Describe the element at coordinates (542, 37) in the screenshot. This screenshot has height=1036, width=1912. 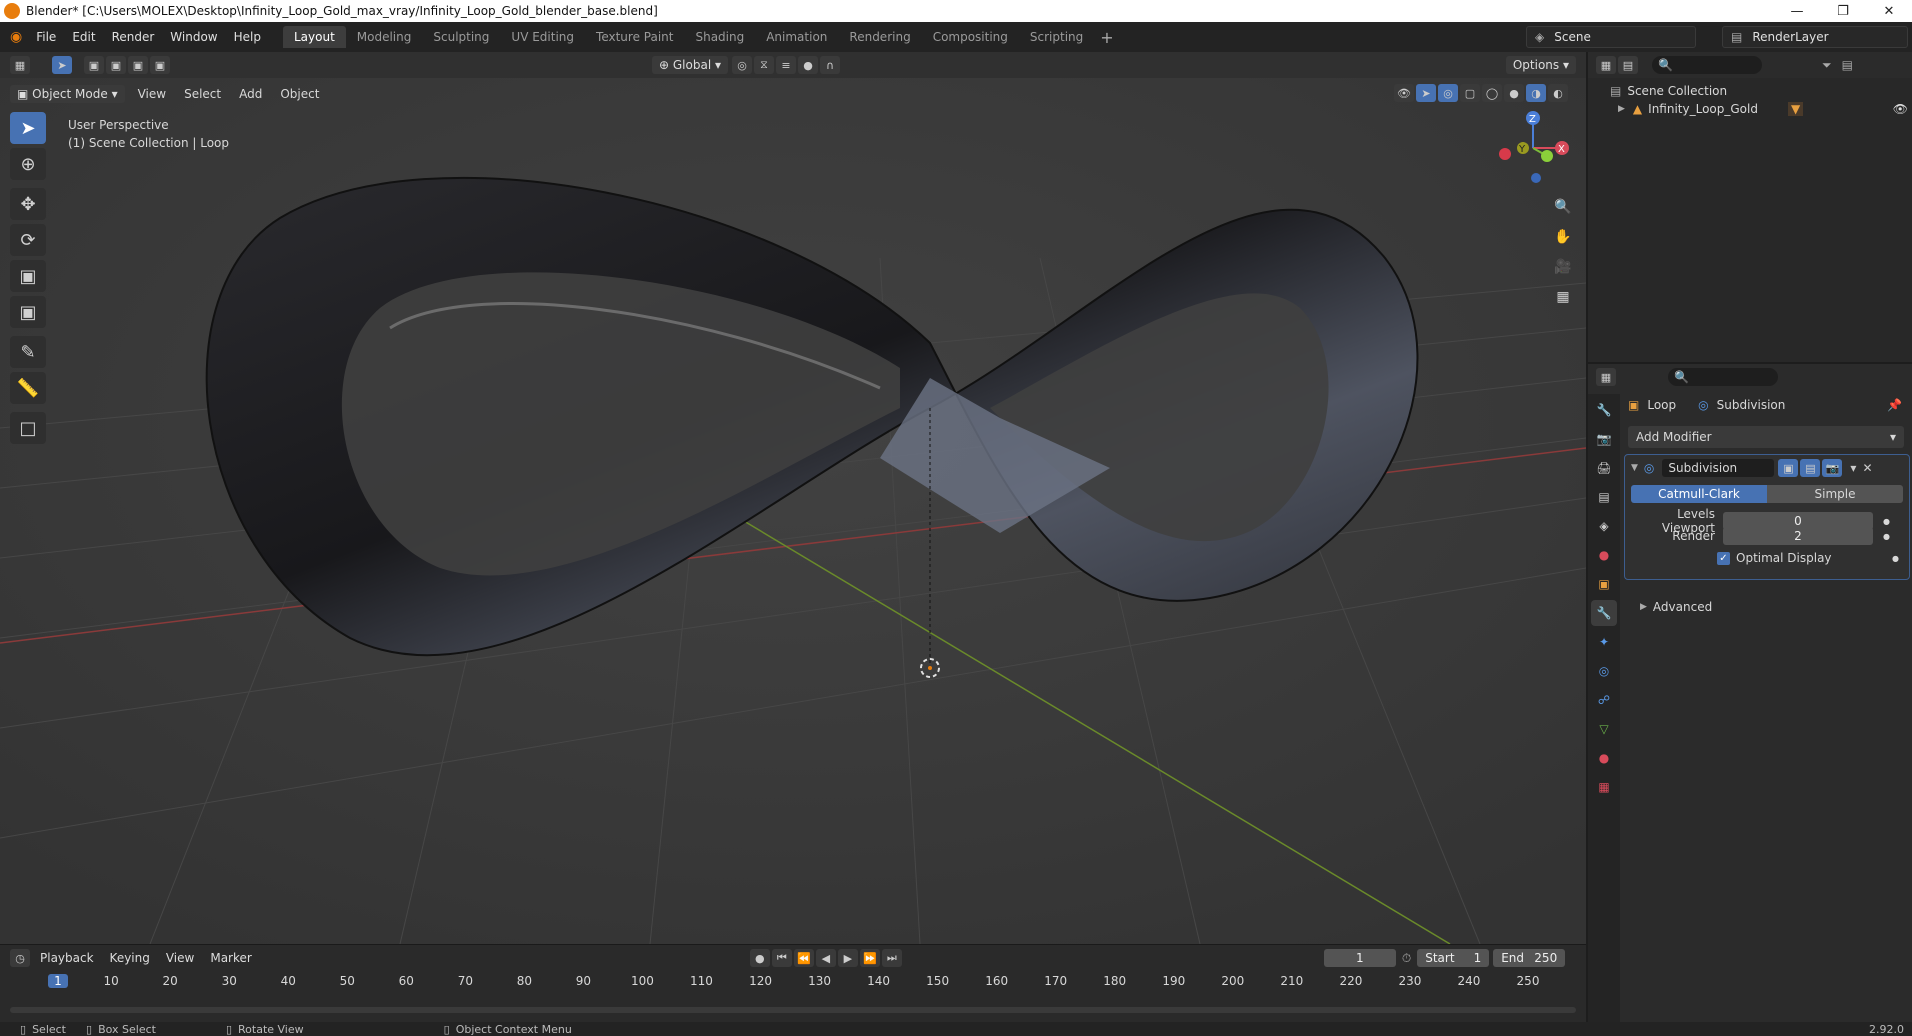
I see `tab-uv-editing: UV Editing` at that location.